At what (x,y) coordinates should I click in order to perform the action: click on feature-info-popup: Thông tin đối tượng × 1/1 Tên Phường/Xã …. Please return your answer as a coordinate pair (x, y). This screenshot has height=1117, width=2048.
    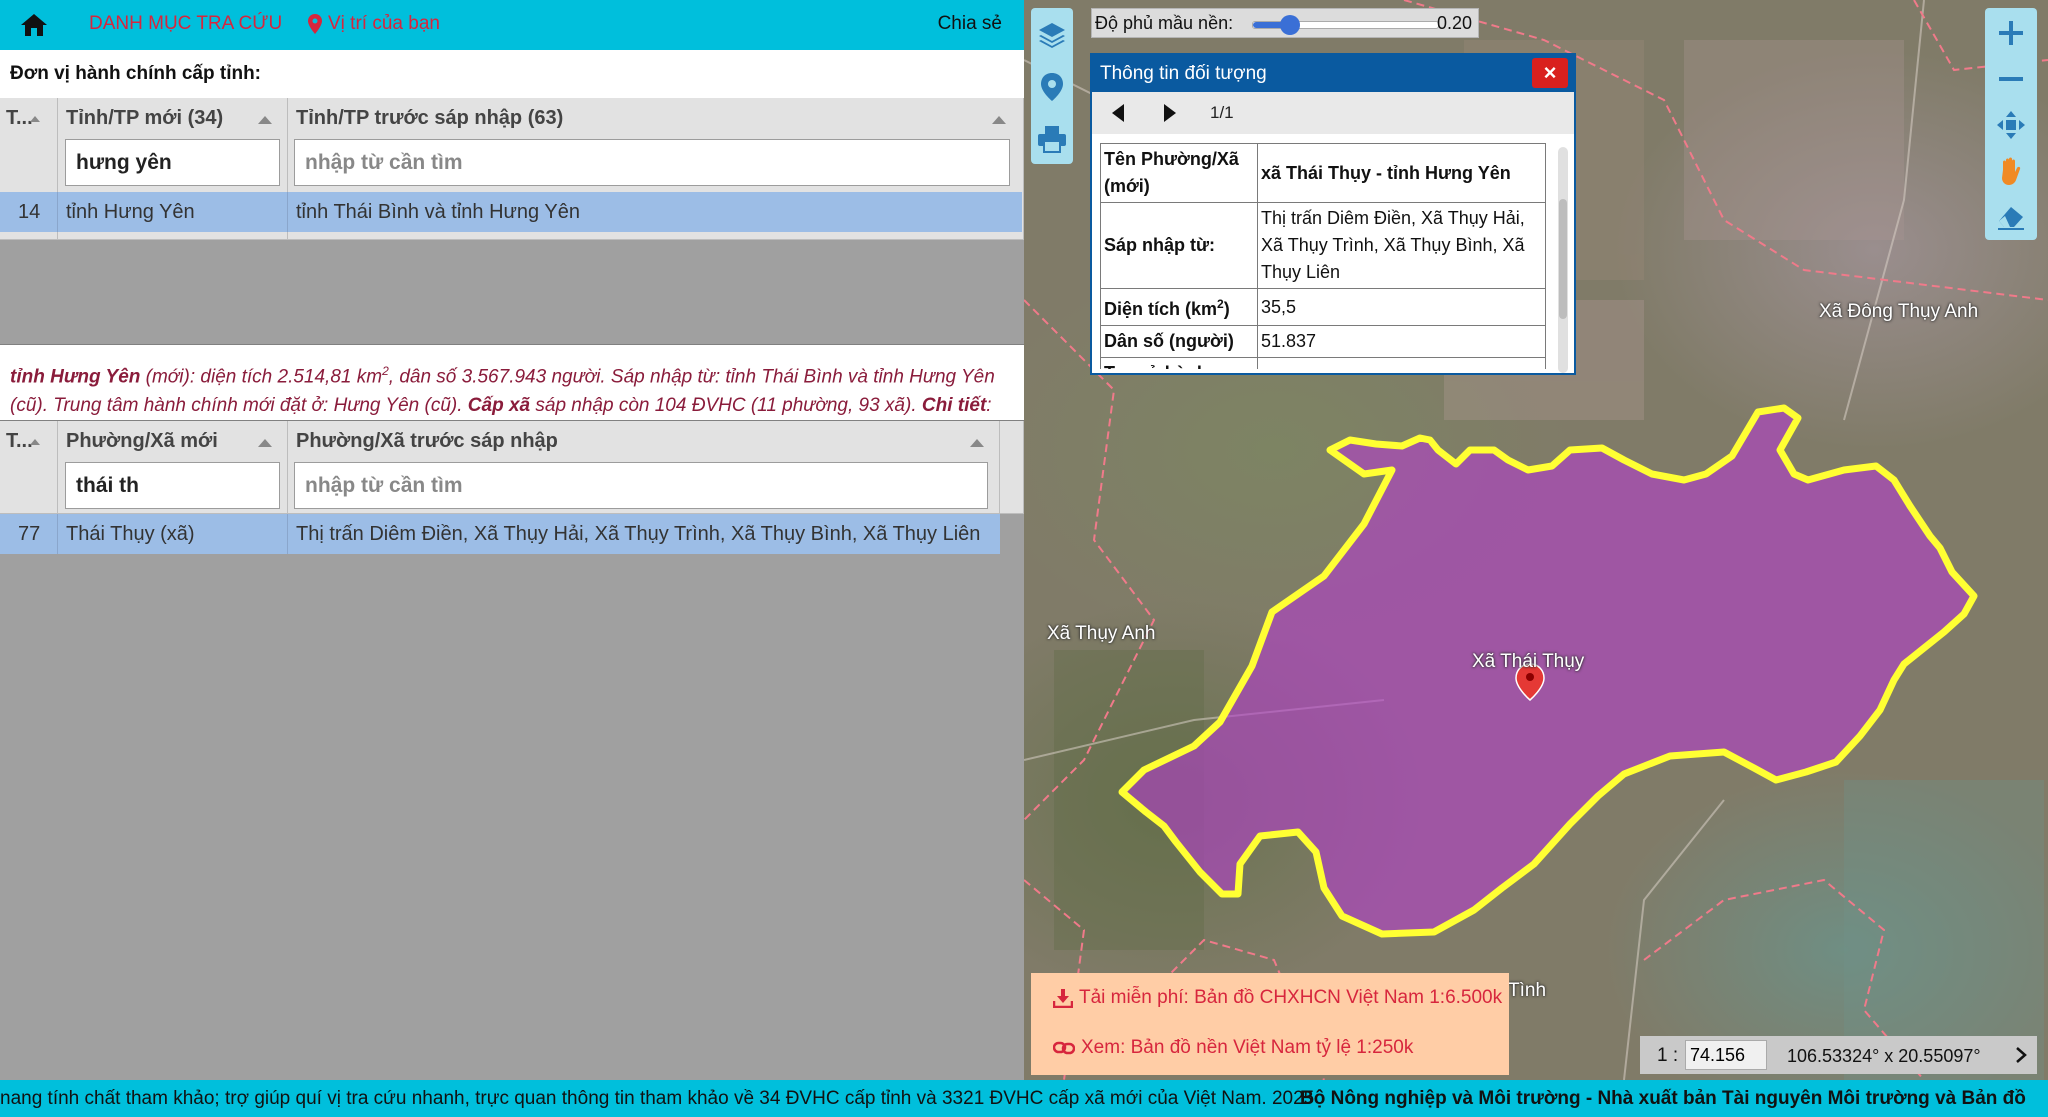
    Looking at the image, I should click on (1333, 214).